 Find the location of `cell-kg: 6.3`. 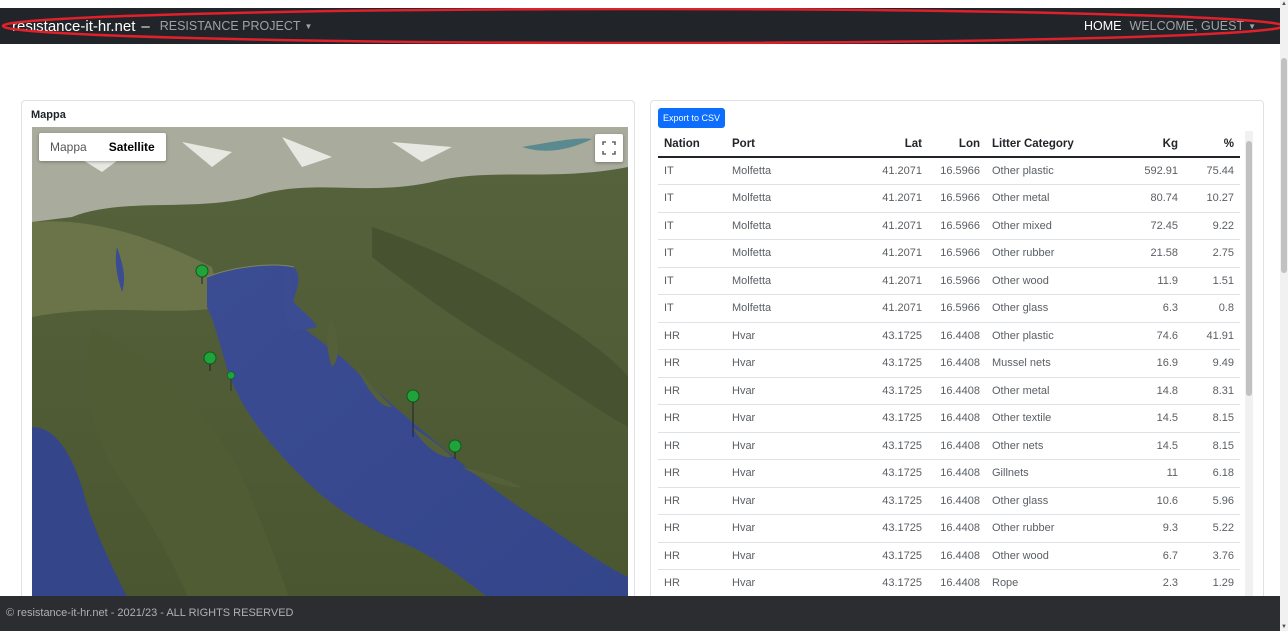

cell-kg: 6.3 is located at coordinates (1148, 308).